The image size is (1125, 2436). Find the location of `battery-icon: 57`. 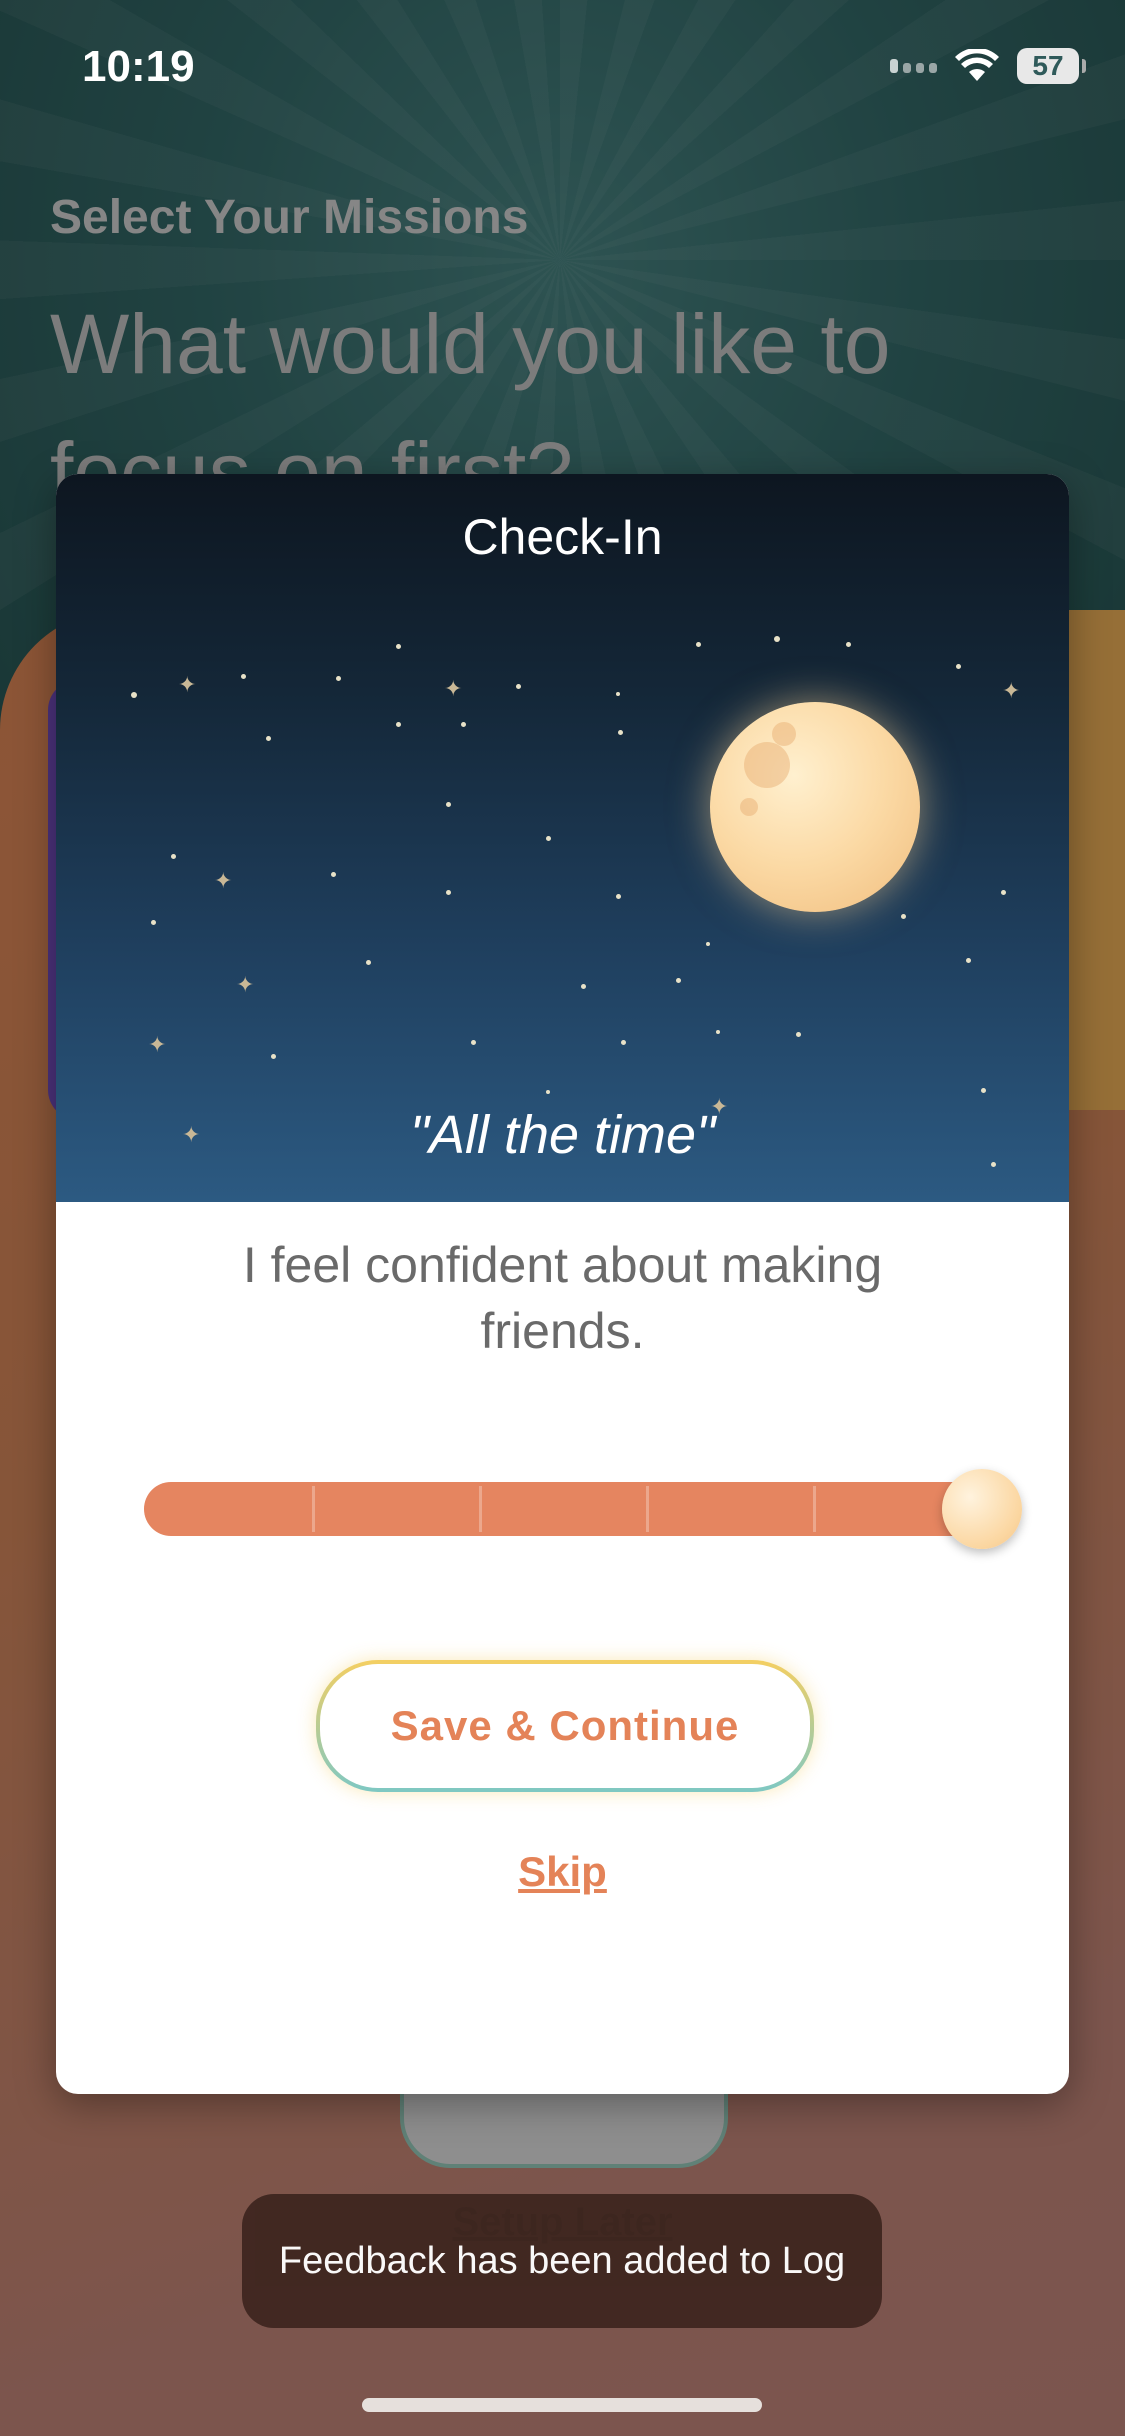

battery-icon: 57 is located at coordinates (1051, 66).